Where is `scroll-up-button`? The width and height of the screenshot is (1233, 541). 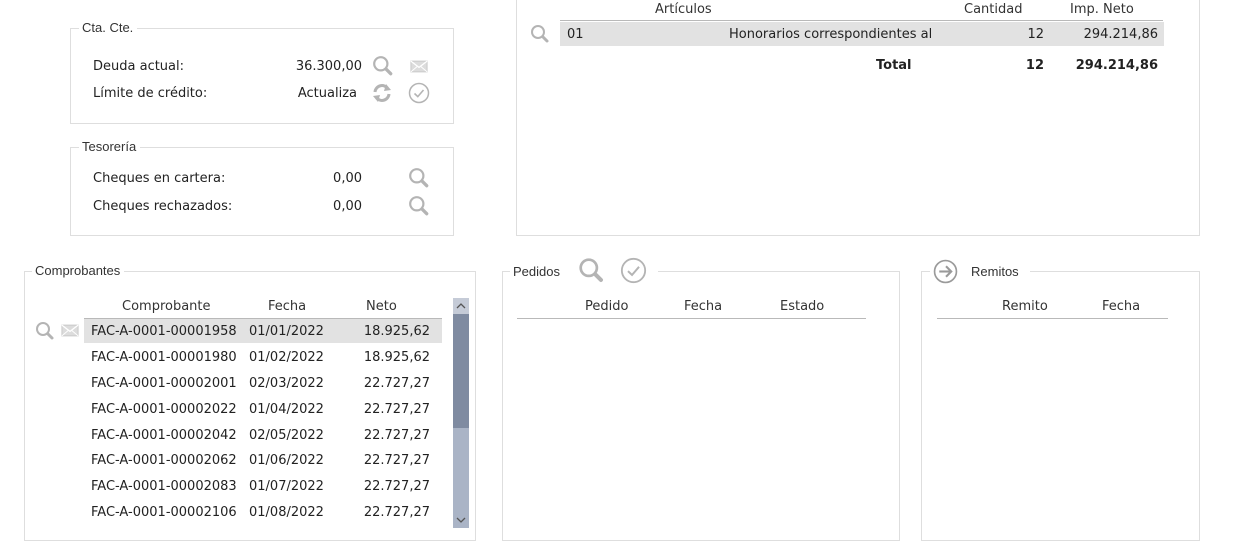
scroll-up-button is located at coordinates (461, 306).